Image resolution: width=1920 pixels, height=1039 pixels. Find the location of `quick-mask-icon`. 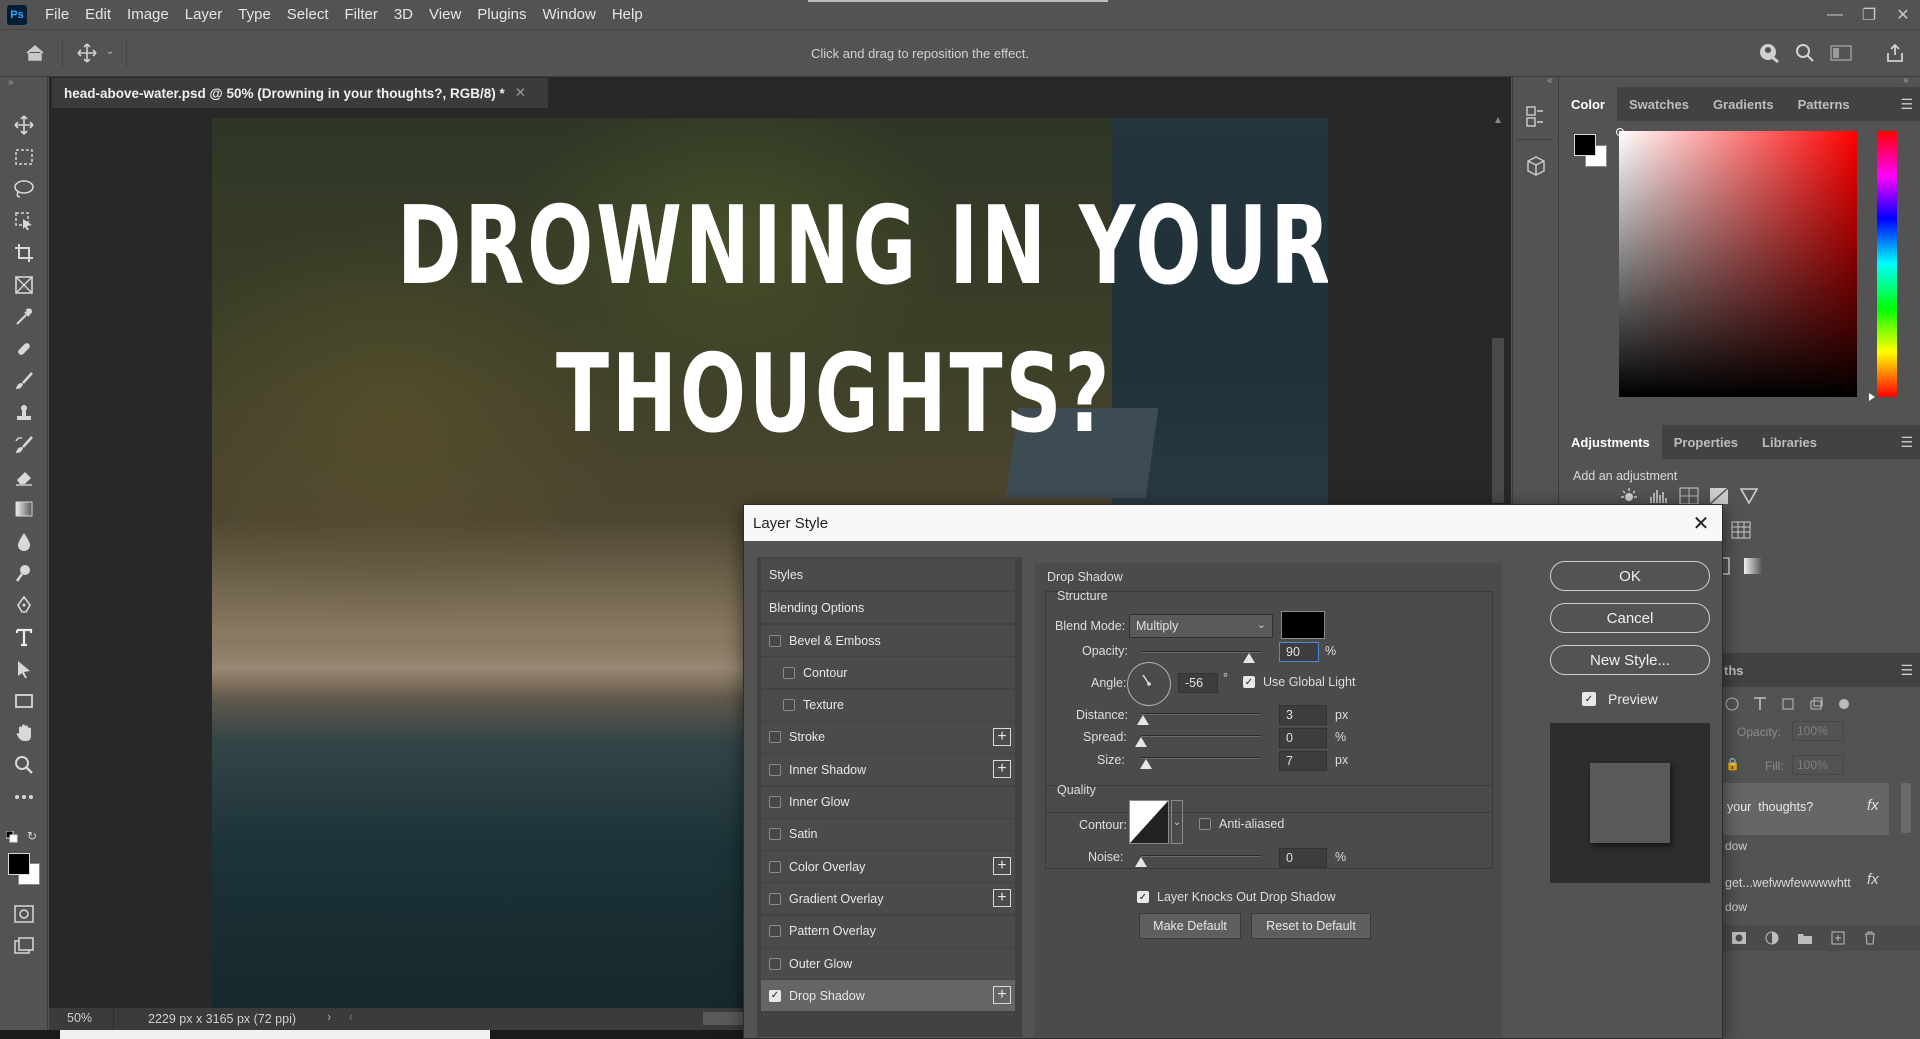

quick-mask-icon is located at coordinates (24, 914).